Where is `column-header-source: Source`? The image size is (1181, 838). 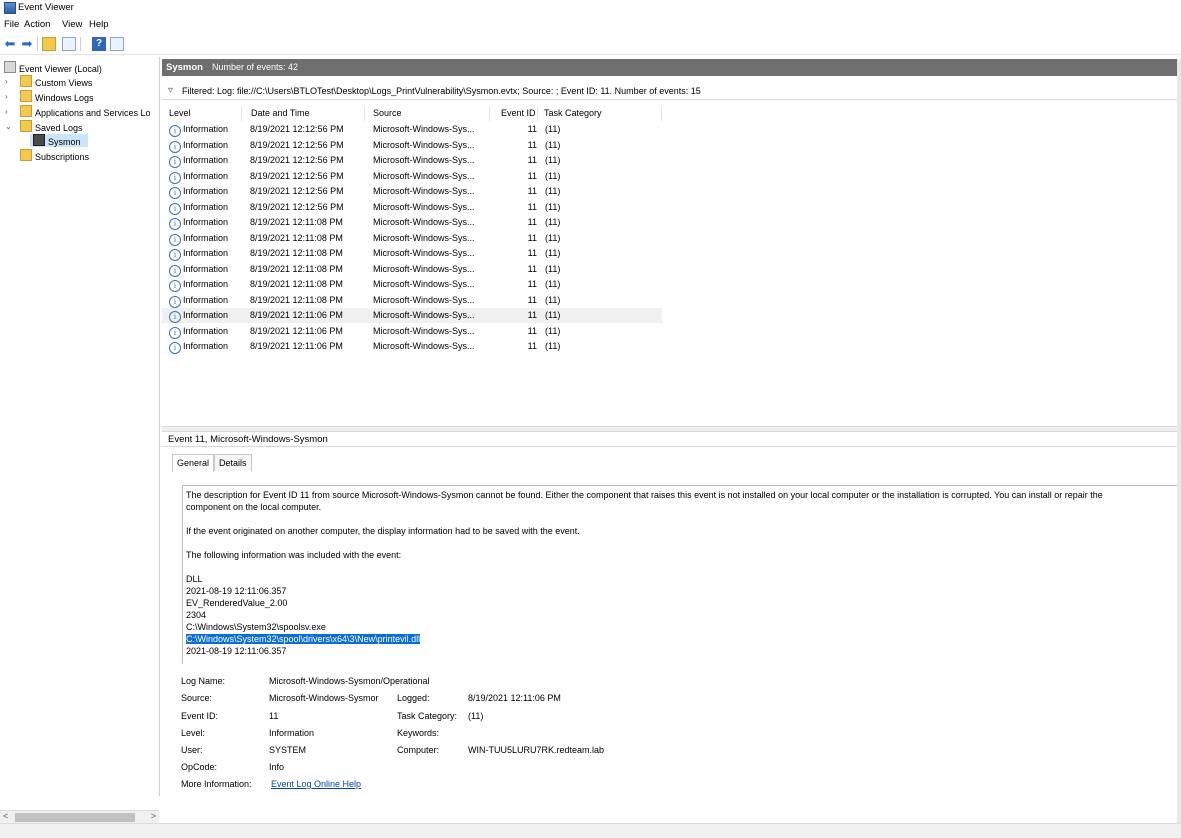
column-header-source: Source is located at coordinates (428, 113).